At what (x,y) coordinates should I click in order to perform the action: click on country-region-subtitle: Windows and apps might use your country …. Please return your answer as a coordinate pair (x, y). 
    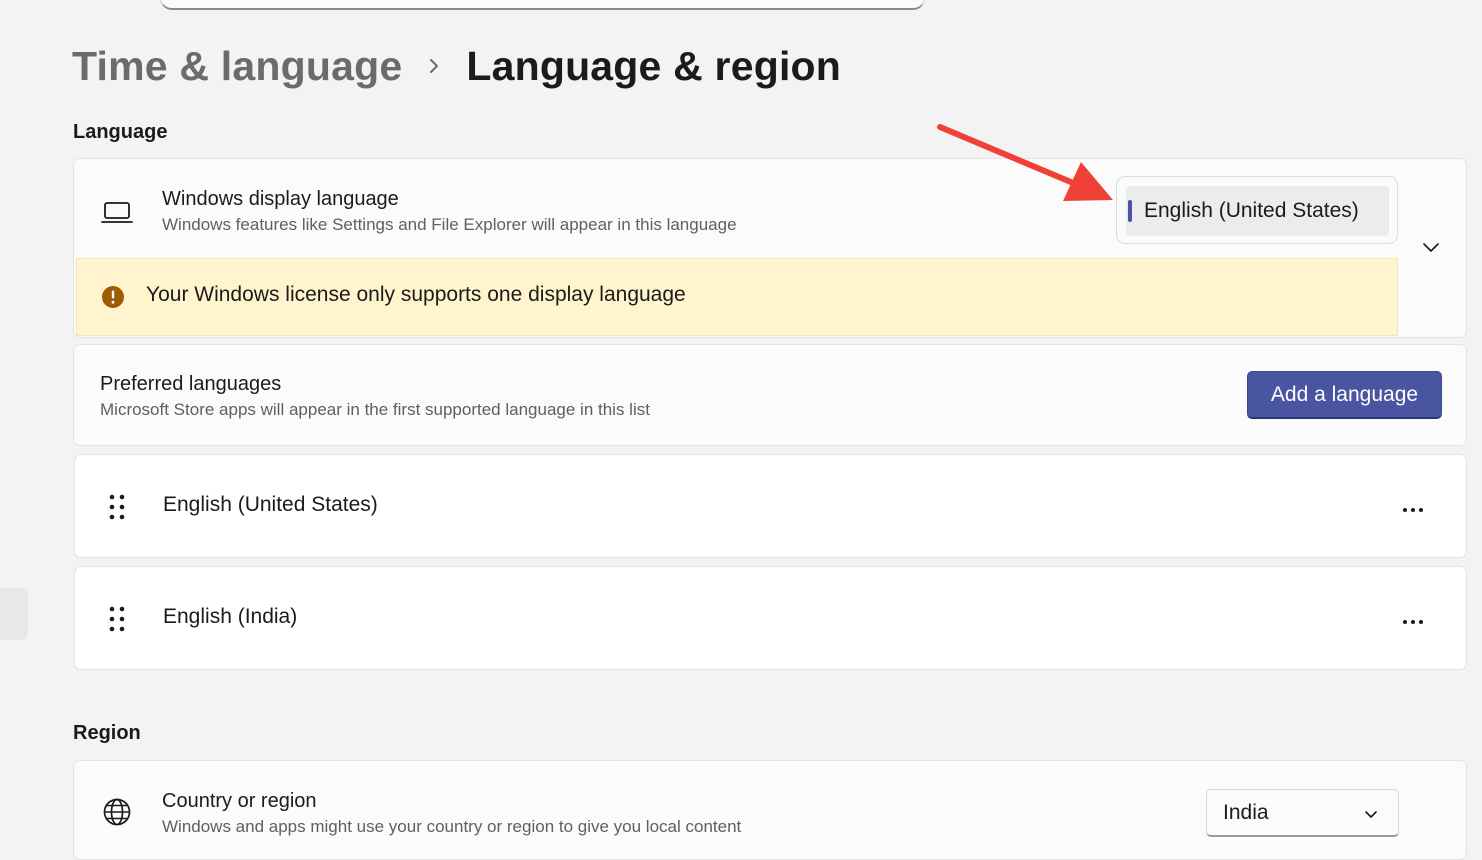
    Looking at the image, I should click on (452, 826).